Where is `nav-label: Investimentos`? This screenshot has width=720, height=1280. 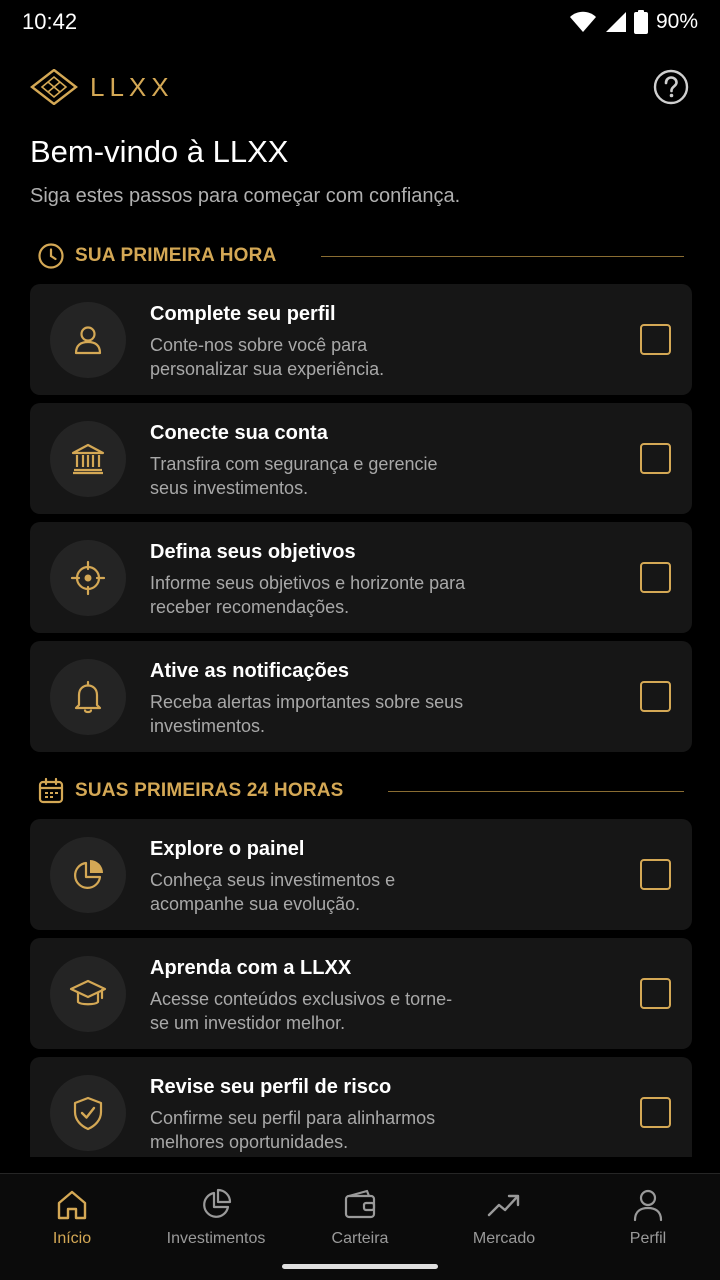 nav-label: Investimentos is located at coordinates (216, 1238).